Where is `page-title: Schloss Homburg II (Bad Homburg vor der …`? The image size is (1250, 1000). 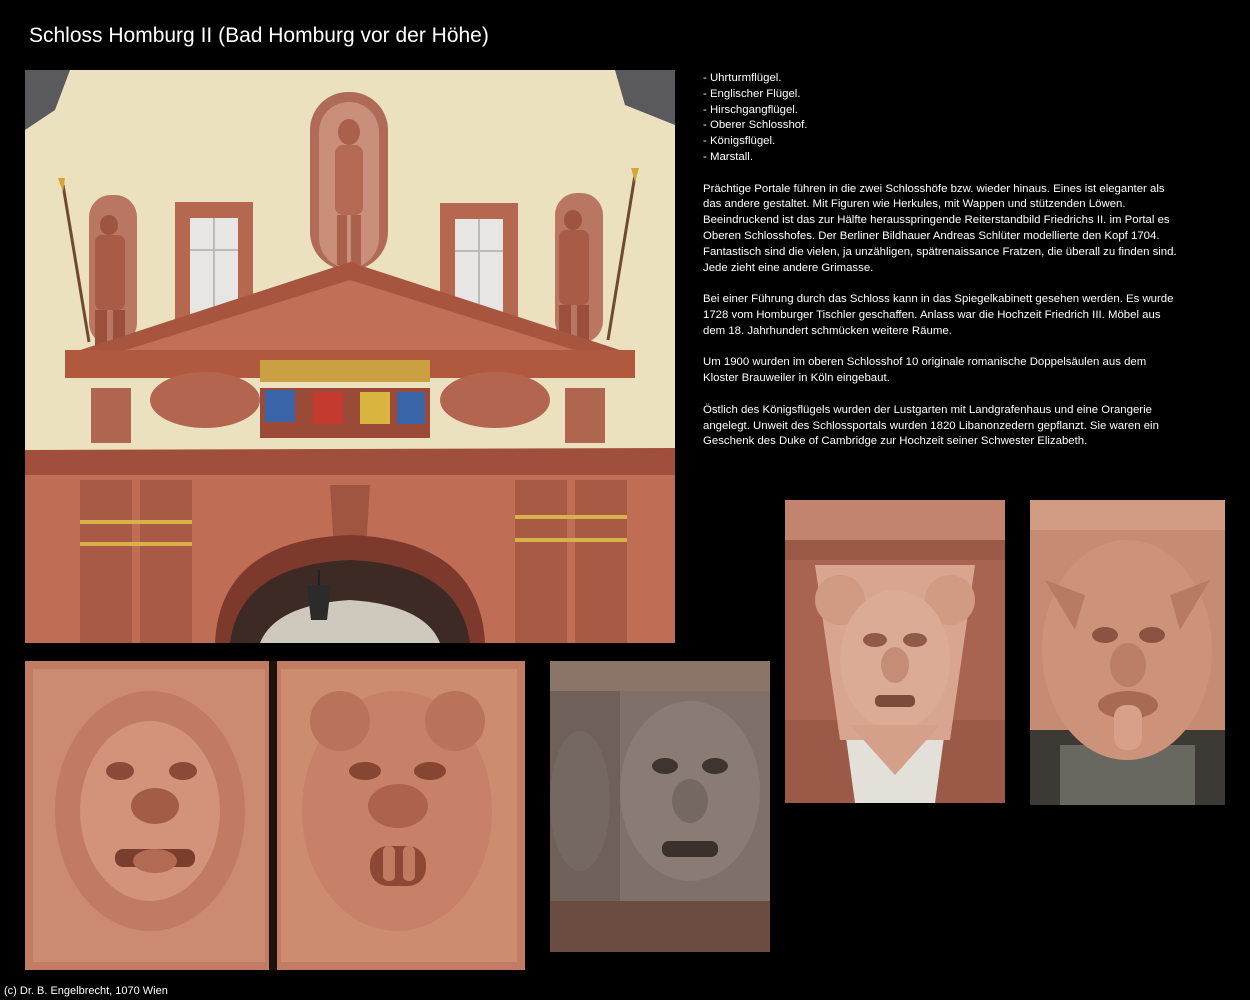
page-title: Schloss Homburg II (Bad Homburg vor der … is located at coordinates (259, 35).